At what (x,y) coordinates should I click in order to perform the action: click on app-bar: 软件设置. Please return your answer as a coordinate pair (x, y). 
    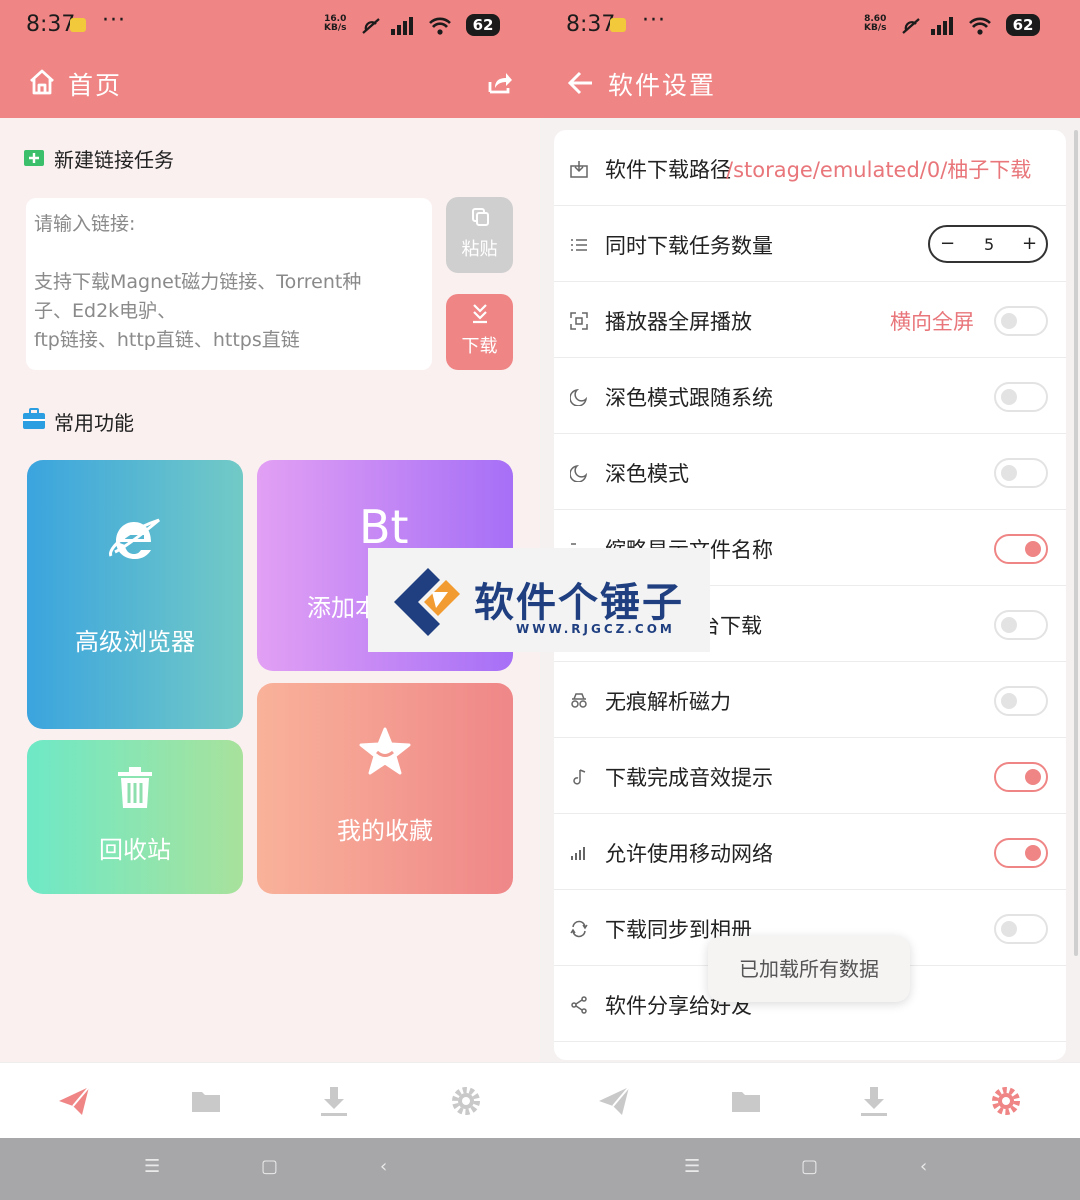
    Looking at the image, I should click on (810, 85).